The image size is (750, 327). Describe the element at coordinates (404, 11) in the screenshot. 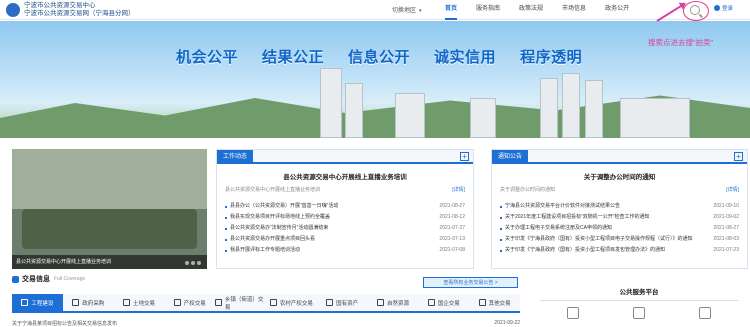

I see `region-label: 切换地区` at that location.